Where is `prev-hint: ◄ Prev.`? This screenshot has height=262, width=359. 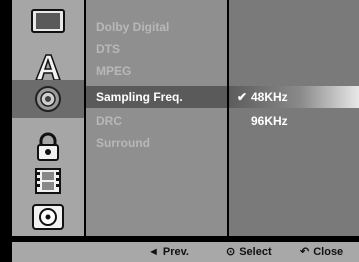
prev-hint: ◄ Prev. is located at coordinates (168, 252).